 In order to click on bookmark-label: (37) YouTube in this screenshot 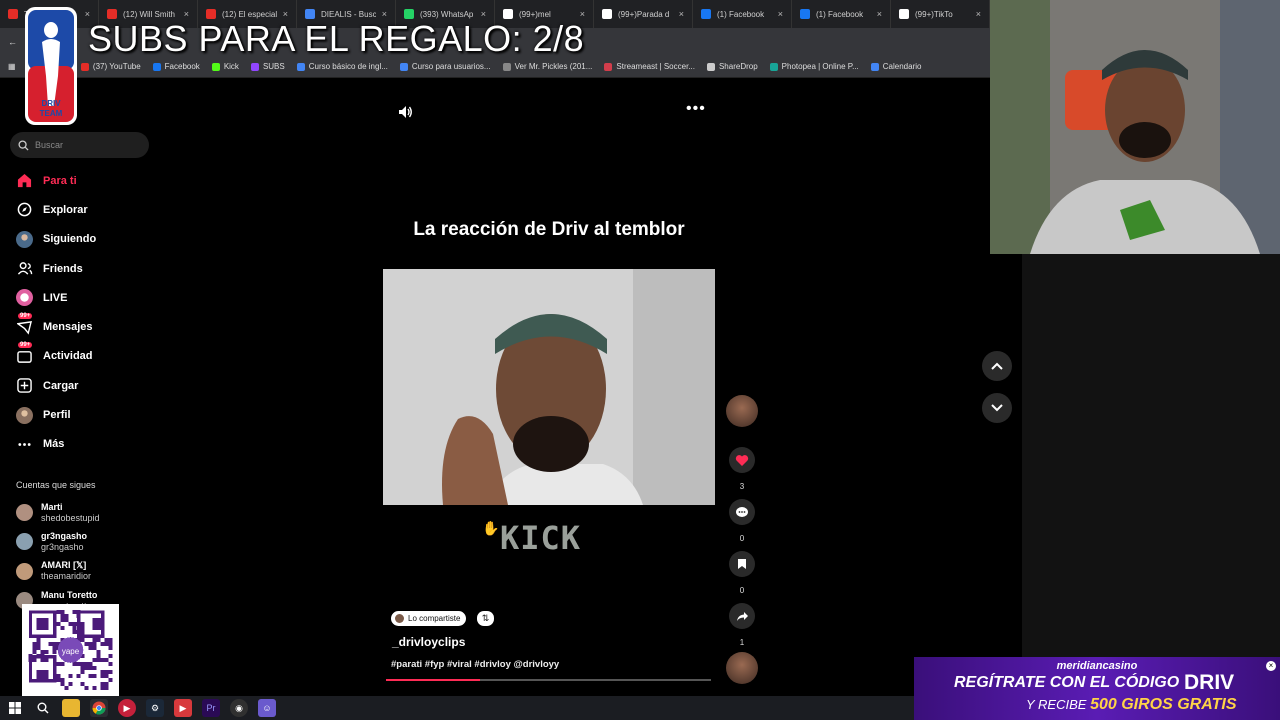, I will do `click(116, 66)`.